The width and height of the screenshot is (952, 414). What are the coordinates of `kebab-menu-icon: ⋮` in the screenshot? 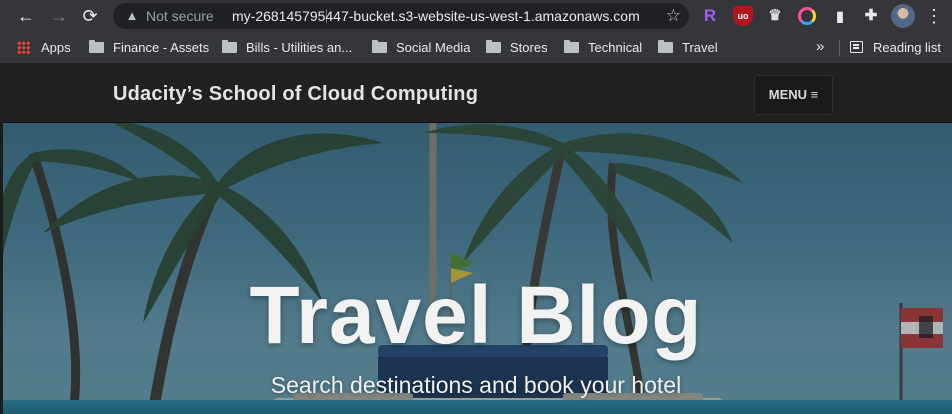 It's located at (934, 16).